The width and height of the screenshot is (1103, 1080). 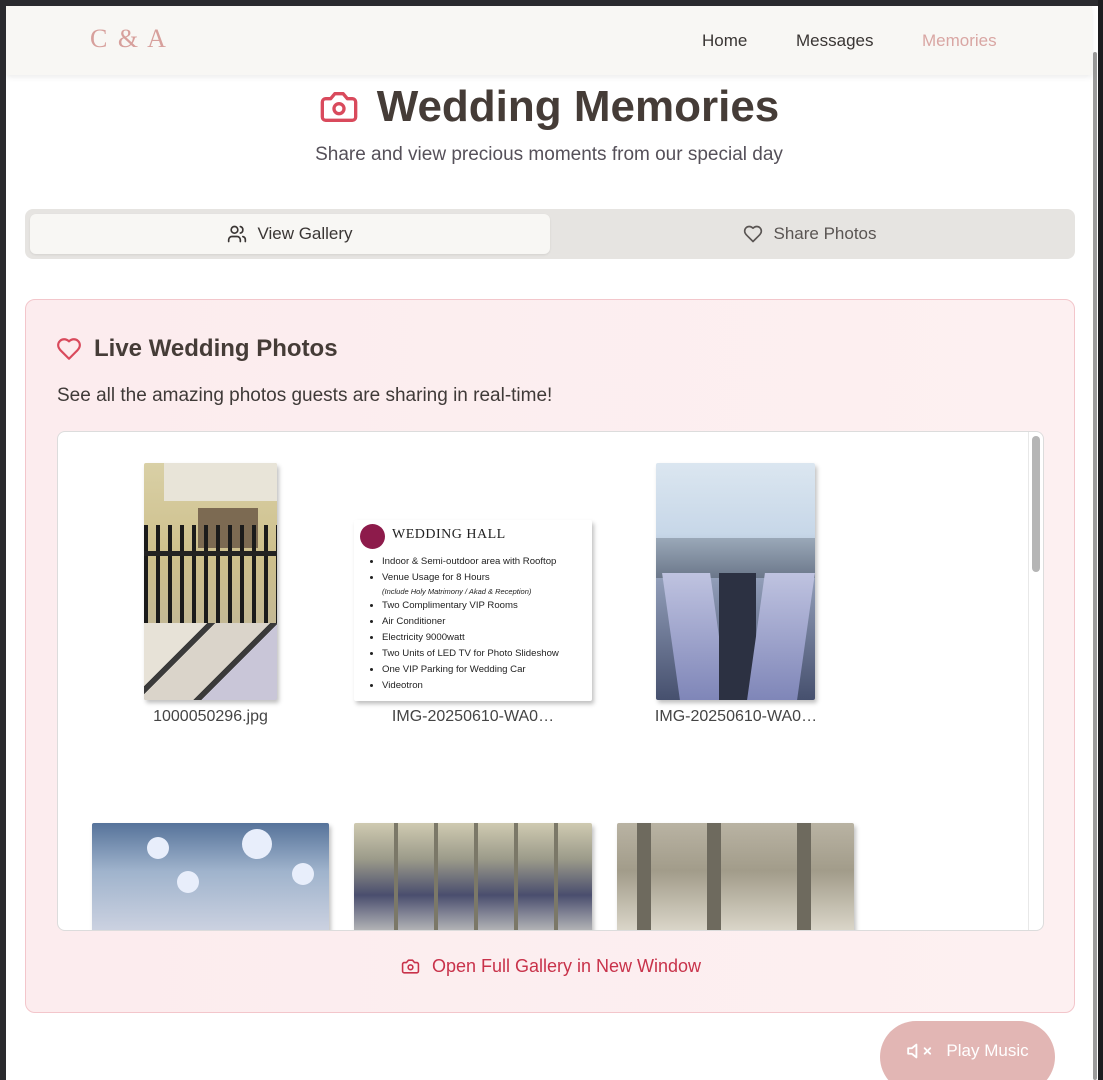 What do you see at coordinates (470, 622) in the screenshot?
I see `list-item: Air Conditioner` at bounding box center [470, 622].